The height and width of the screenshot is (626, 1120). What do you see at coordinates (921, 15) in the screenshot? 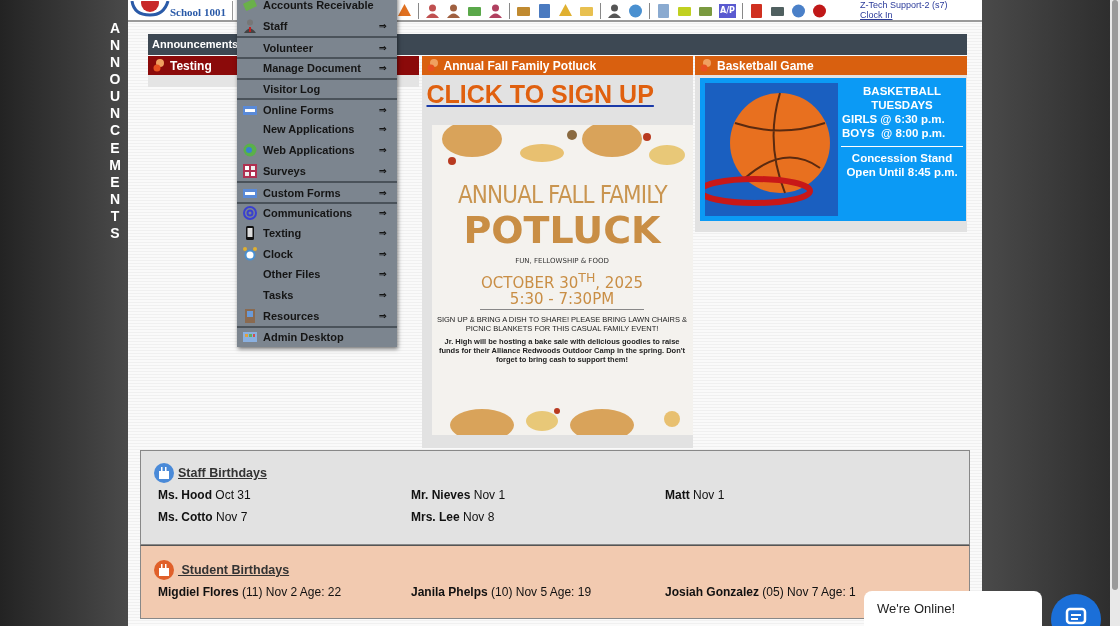
I see `clock-in-link: Clock In` at bounding box center [921, 15].